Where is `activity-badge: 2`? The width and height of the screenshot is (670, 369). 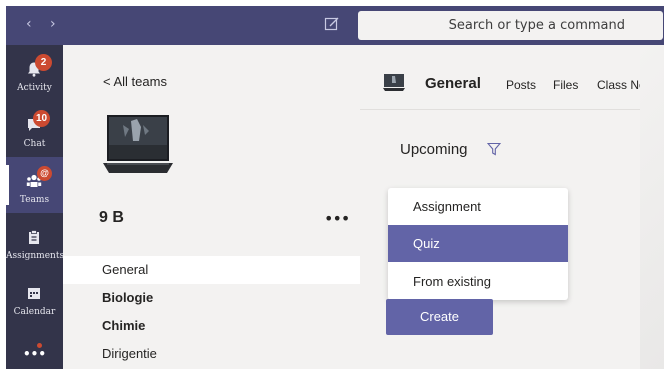
activity-badge: 2 is located at coordinates (43, 62).